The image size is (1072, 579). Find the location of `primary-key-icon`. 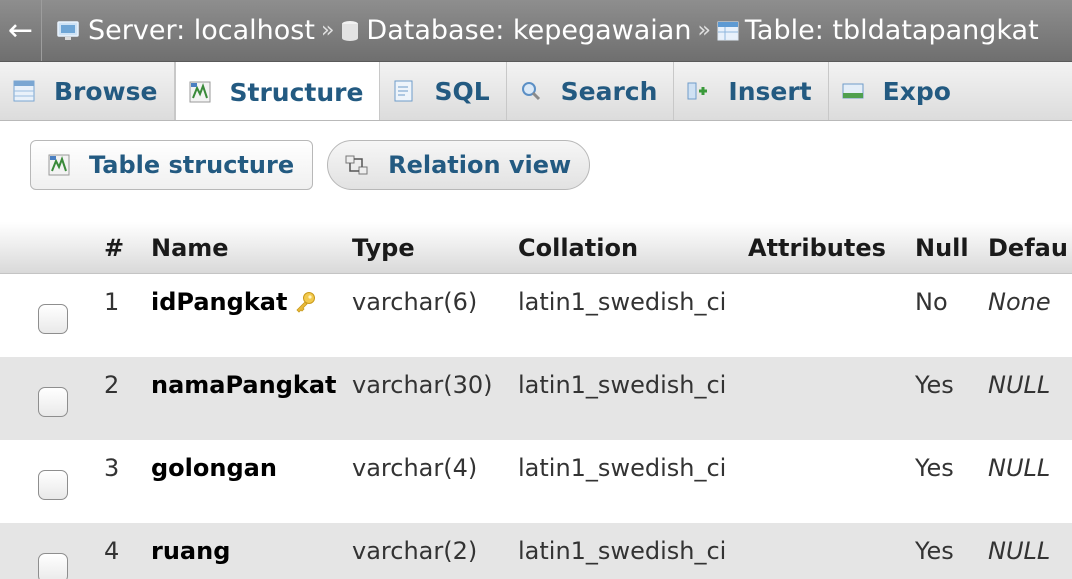

primary-key-icon is located at coordinates (305, 302).